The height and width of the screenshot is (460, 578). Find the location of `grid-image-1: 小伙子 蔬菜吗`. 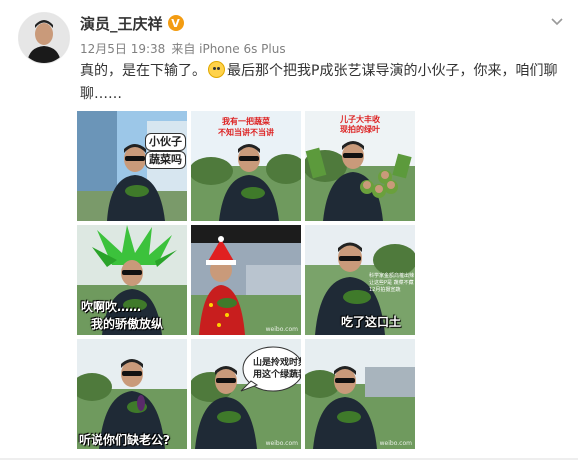

grid-image-1: 小伙子 蔬菜吗 is located at coordinates (132, 166).